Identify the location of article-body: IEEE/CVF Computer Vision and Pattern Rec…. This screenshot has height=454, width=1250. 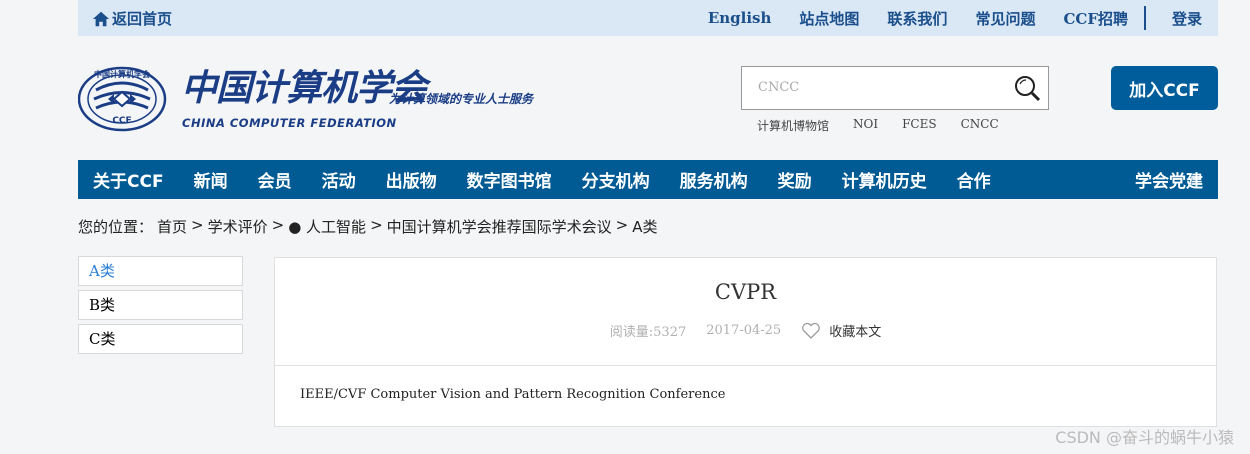
(513, 394).